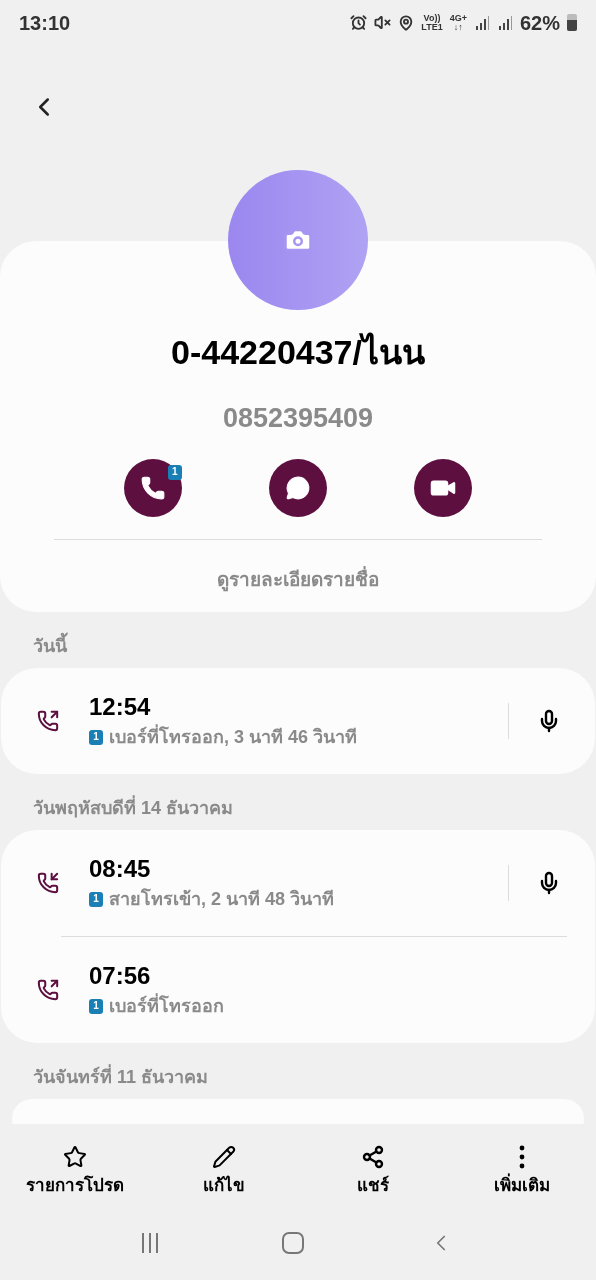 The image size is (596, 1280). I want to click on date-header: วันนี้, so click(298, 640).